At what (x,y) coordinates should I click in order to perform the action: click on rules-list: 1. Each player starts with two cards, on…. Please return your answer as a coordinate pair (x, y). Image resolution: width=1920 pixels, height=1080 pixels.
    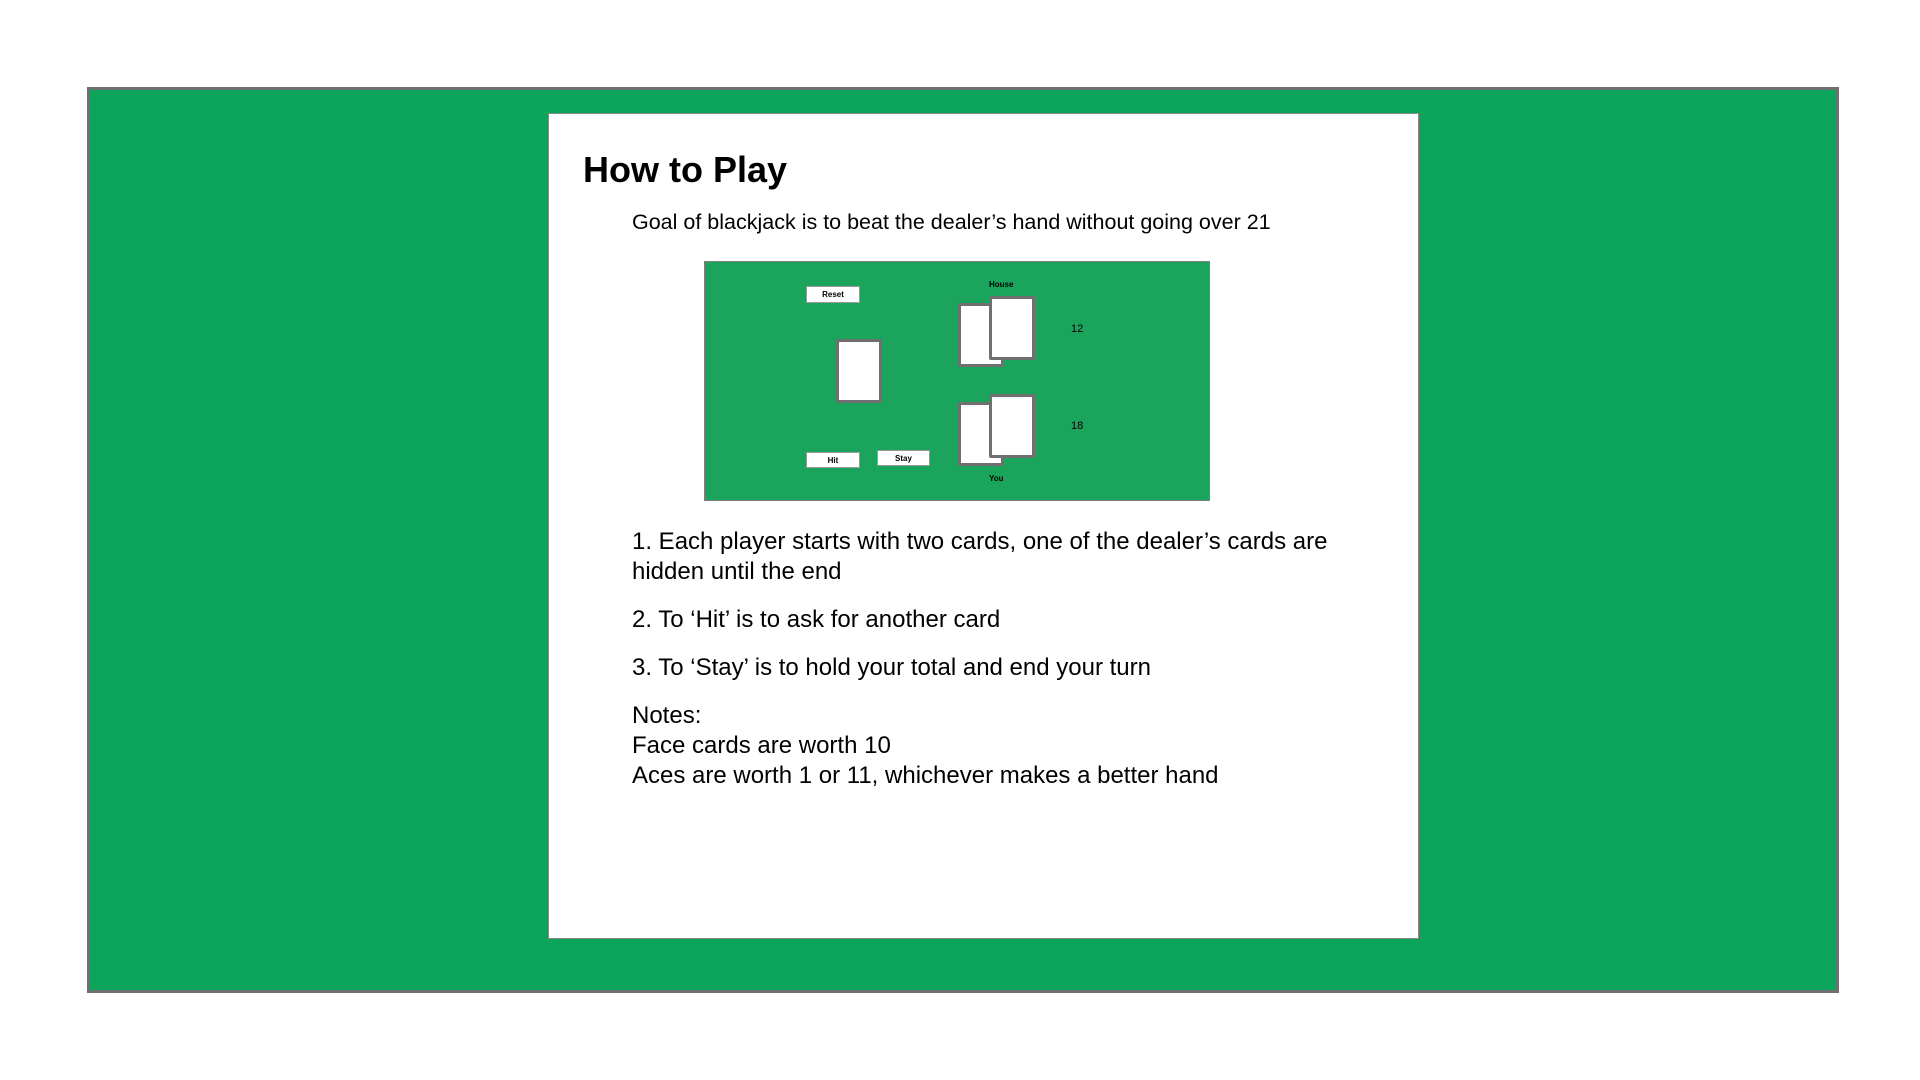
    Looking at the image, I should click on (1002, 659).